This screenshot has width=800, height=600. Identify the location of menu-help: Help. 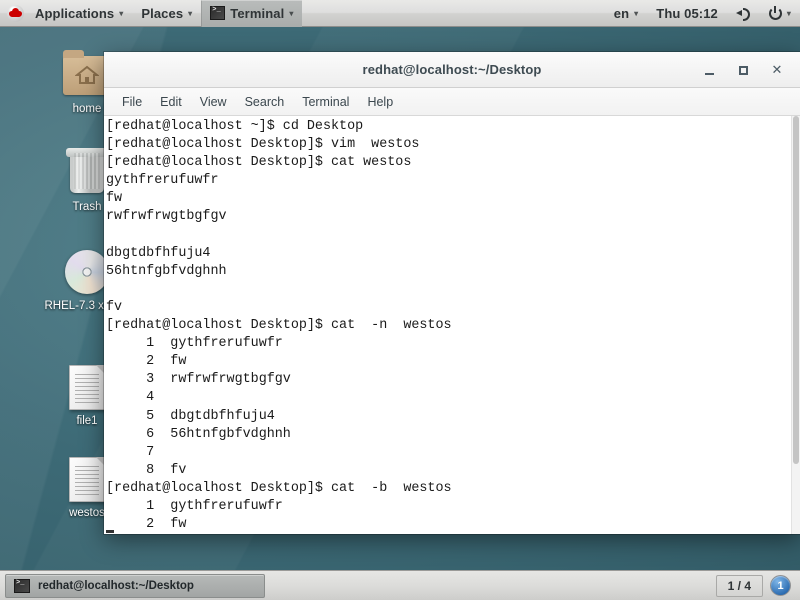
(380, 102).